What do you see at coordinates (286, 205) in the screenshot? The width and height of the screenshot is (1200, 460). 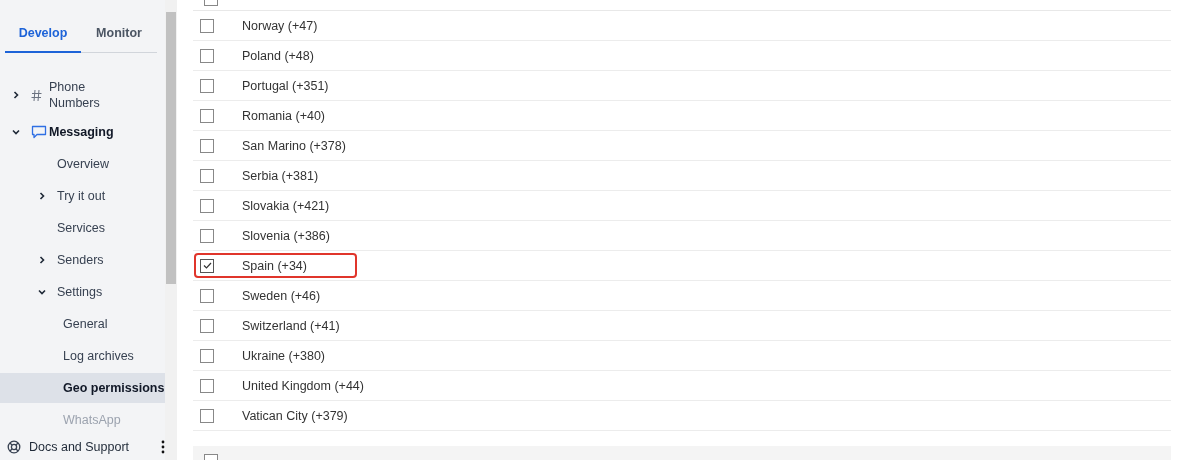 I see `country-label: Slovakia (+421)` at bounding box center [286, 205].